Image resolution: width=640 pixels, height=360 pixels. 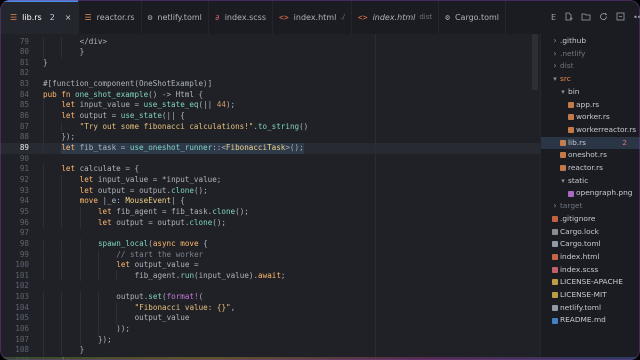 What do you see at coordinates (270, 276) in the screenshot?
I see `code-line: 101 fib_agent.run(input_value).await;` at bounding box center [270, 276].